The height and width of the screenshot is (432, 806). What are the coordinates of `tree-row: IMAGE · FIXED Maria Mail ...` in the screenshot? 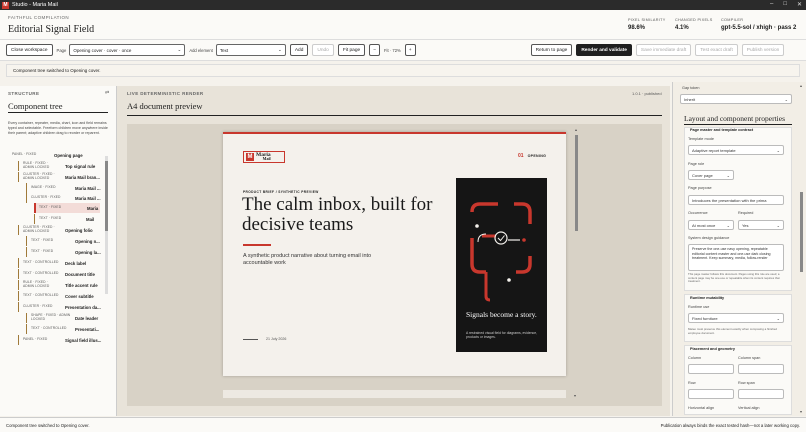 It's located at (67, 188).